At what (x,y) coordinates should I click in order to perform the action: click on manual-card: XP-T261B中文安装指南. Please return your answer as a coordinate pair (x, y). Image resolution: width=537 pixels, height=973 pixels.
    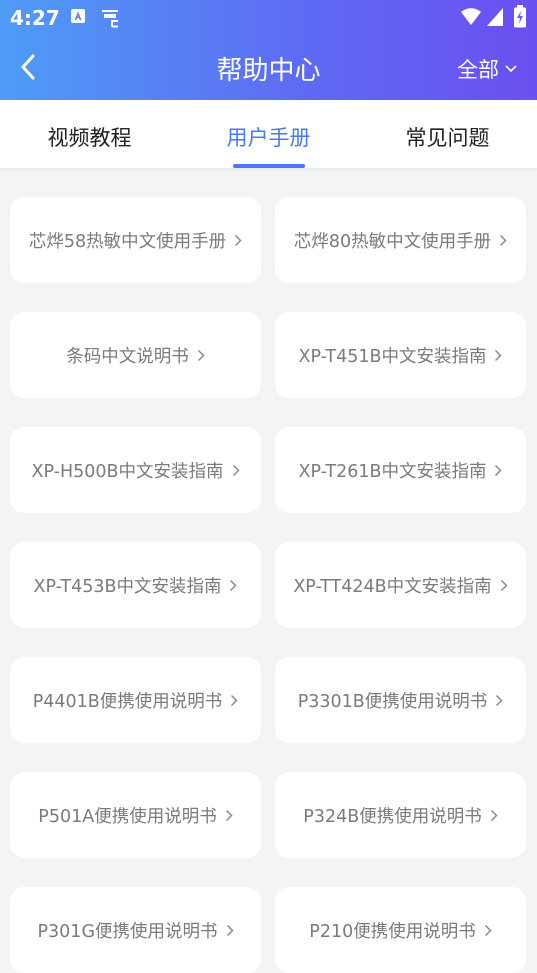
    Looking at the image, I should click on (400, 470).